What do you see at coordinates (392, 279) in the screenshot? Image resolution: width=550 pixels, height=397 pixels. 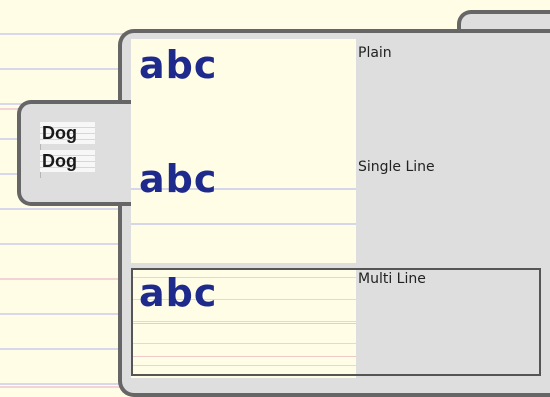 I see `multi-line-label: Multi Line` at bounding box center [392, 279].